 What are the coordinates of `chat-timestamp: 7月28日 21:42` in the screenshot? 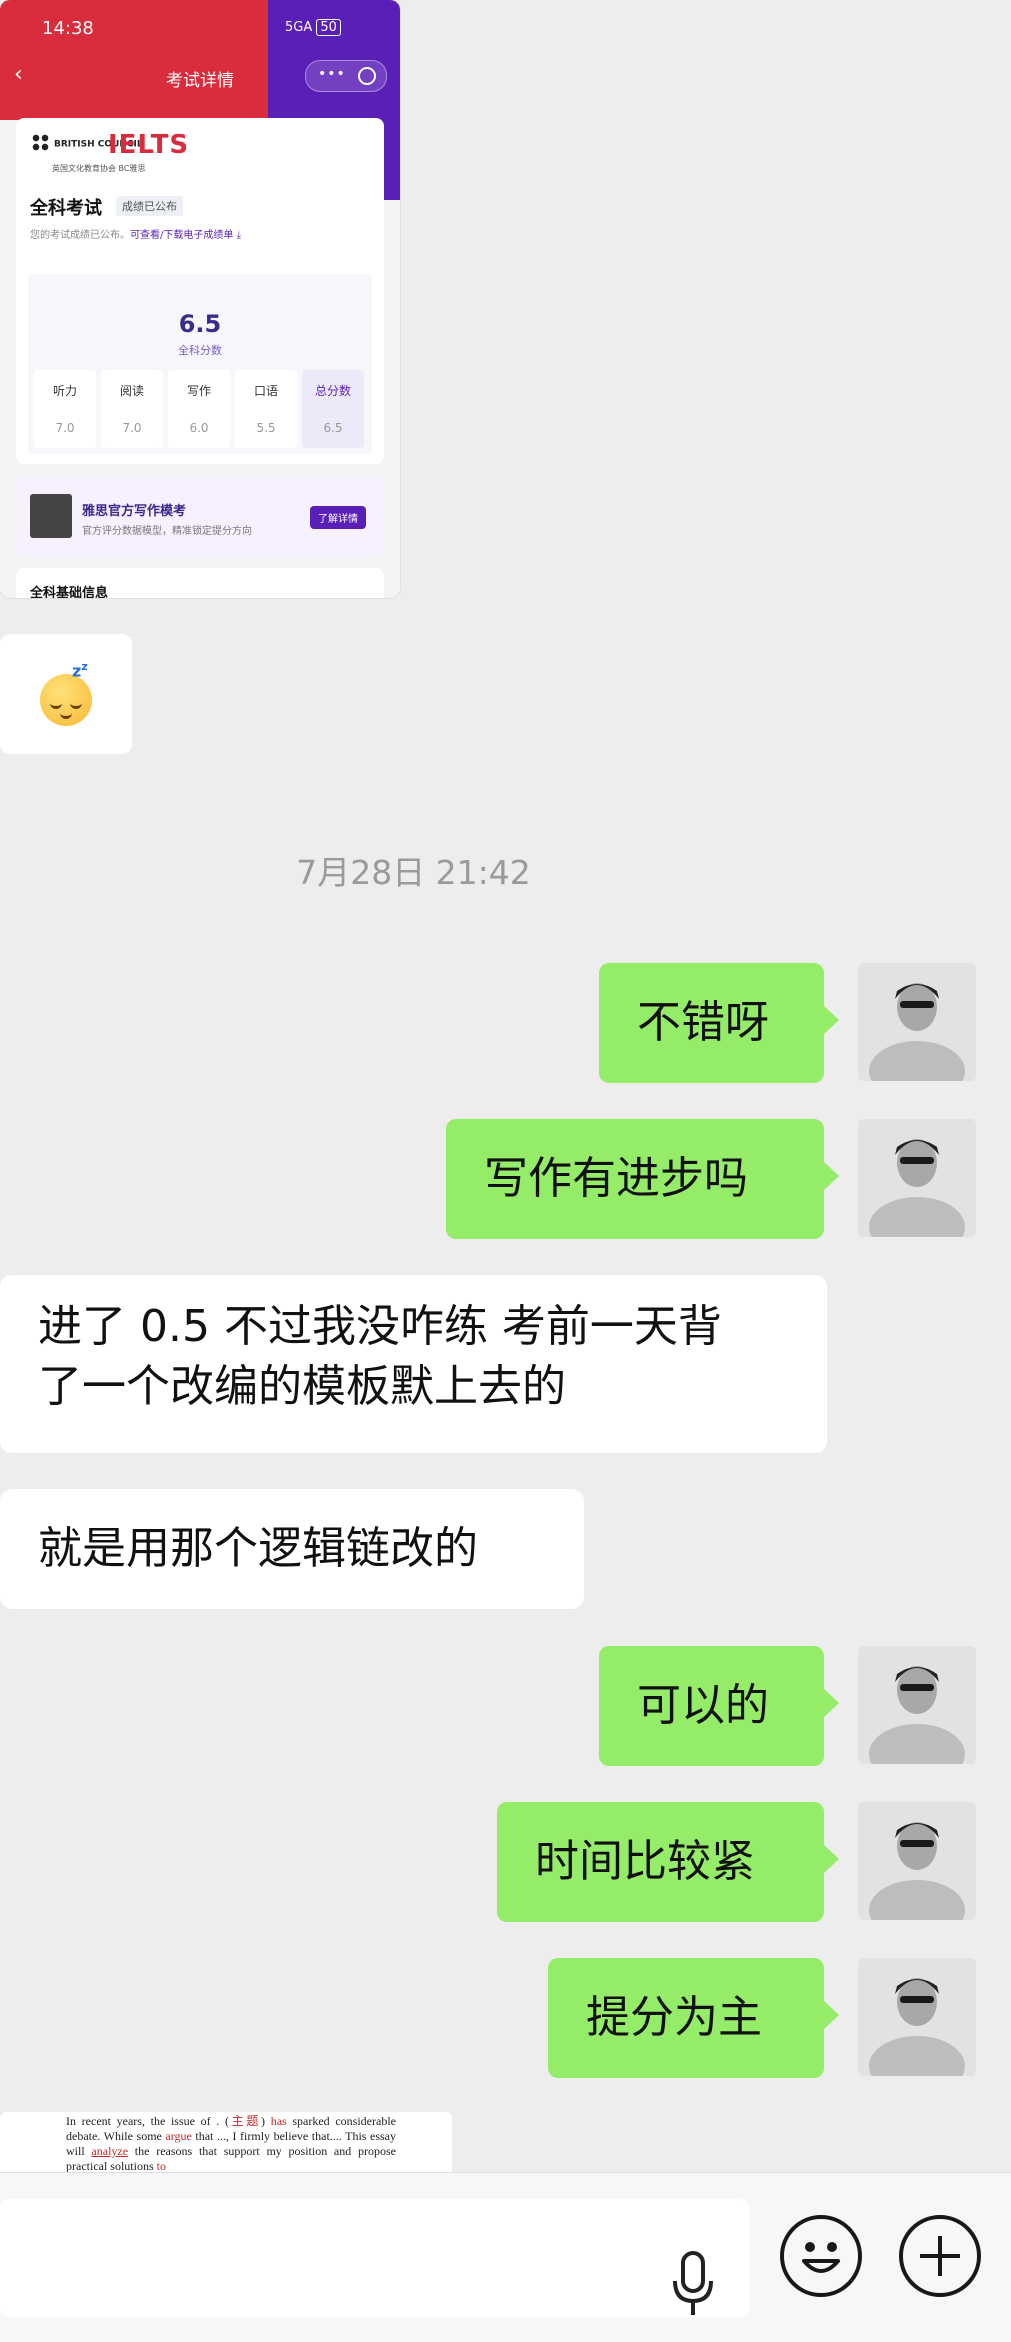 It's located at (413, 872).